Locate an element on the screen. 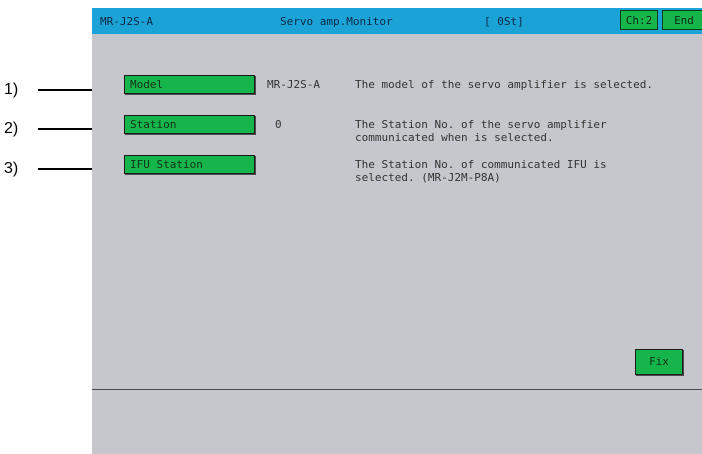  end-button: End is located at coordinates (682, 20).